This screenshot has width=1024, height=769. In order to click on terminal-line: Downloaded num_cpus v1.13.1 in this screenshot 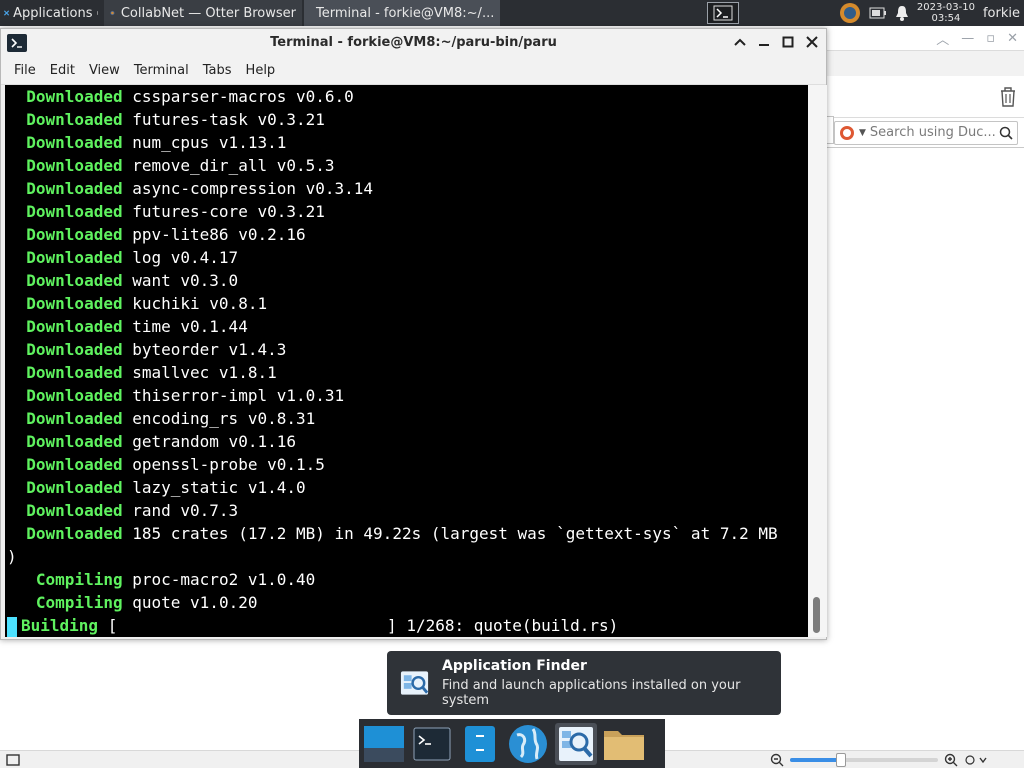, I will do `click(406, 142)`.